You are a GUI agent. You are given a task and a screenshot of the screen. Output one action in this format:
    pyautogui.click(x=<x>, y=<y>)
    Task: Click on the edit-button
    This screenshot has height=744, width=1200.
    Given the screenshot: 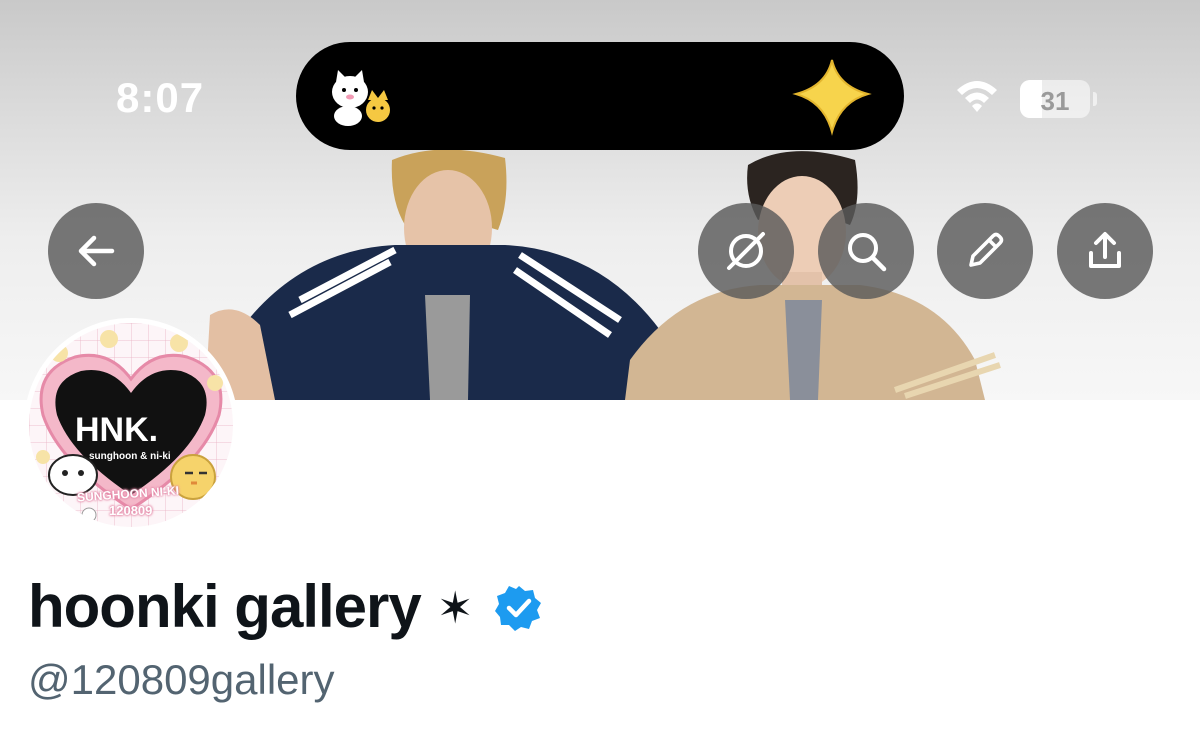 What is the action you would take?
    pyautogui.click(x=985, y=251)
    